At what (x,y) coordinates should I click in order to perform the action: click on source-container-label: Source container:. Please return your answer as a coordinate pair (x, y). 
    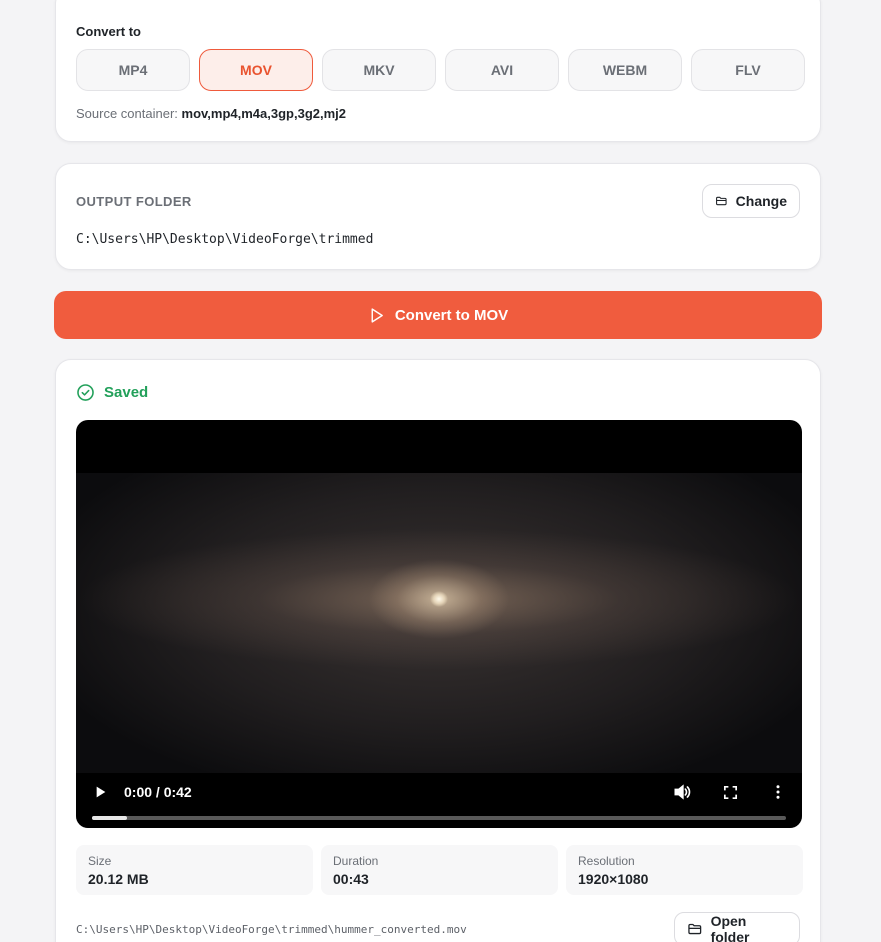
    Looking at the image, I should click on (127, 113).